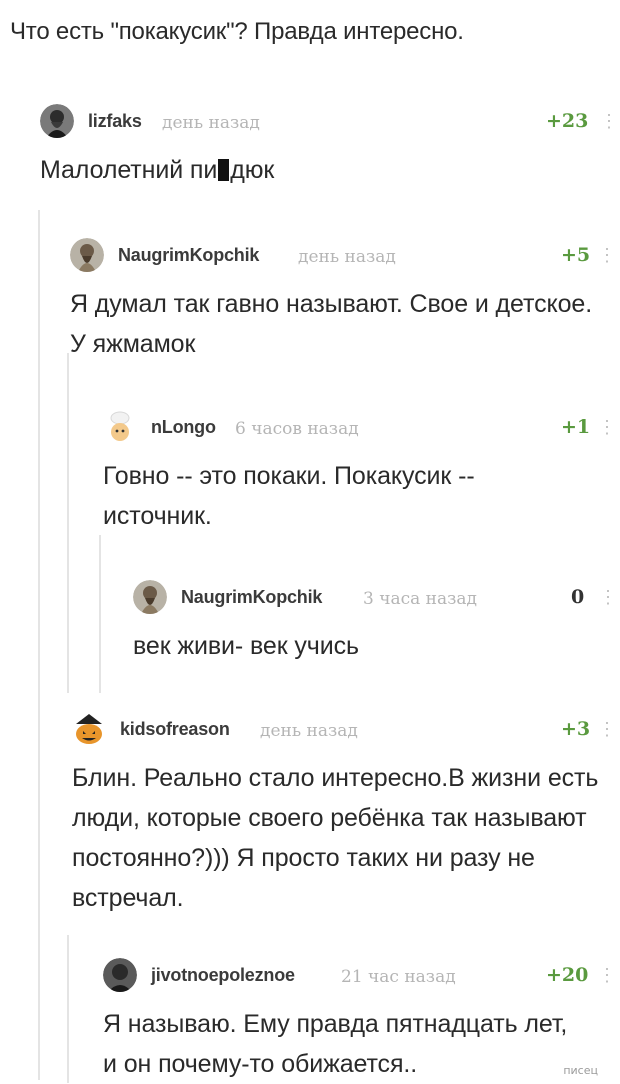 This screenshot has width=620, height=1084. I want to click on comment-header: nLongo 6 часов назад +1 ⋮, so click(359, 427).